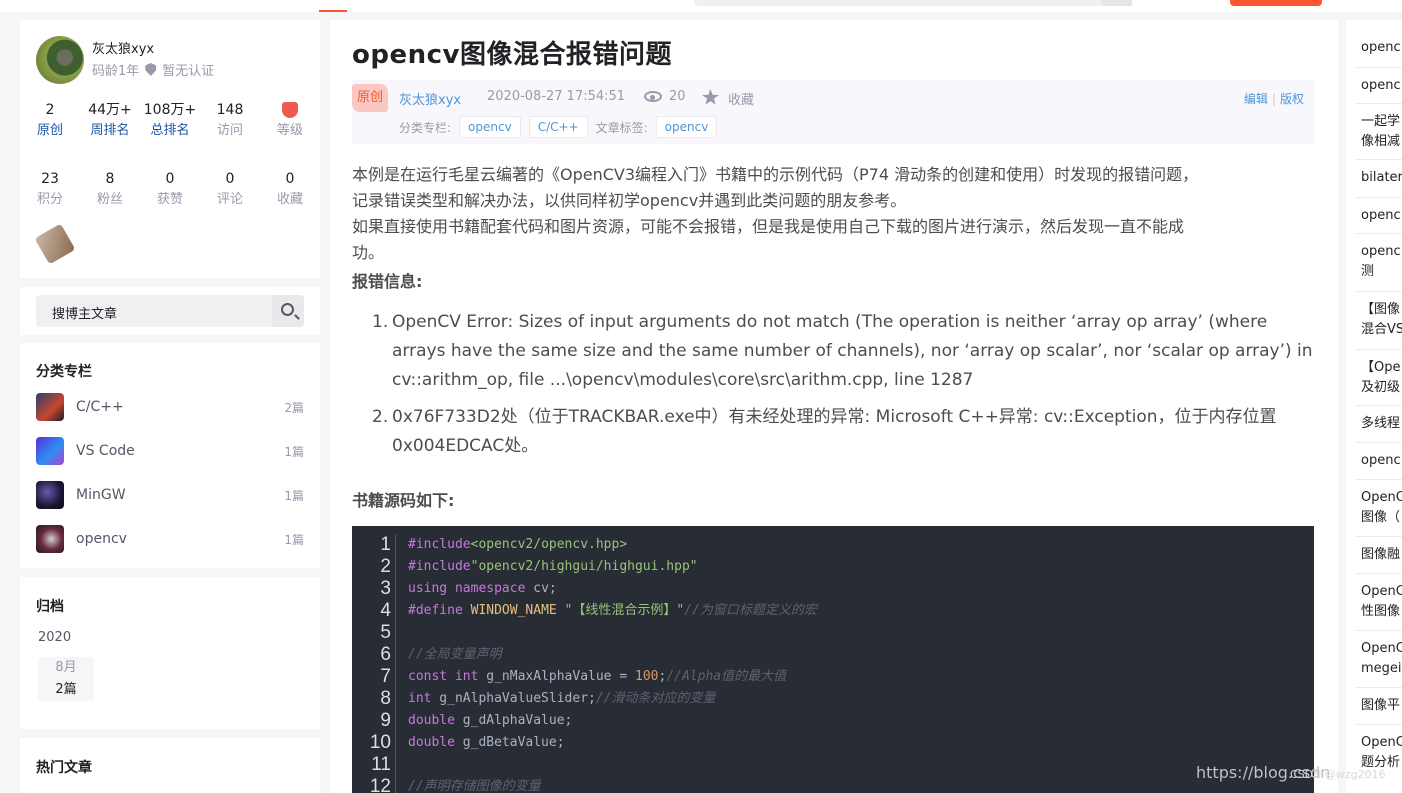 This screenshot has height=793, width=1402. Describe the element at coordinates (101, 495) in the screenshot. I see `category-name: MinGW` at that location.